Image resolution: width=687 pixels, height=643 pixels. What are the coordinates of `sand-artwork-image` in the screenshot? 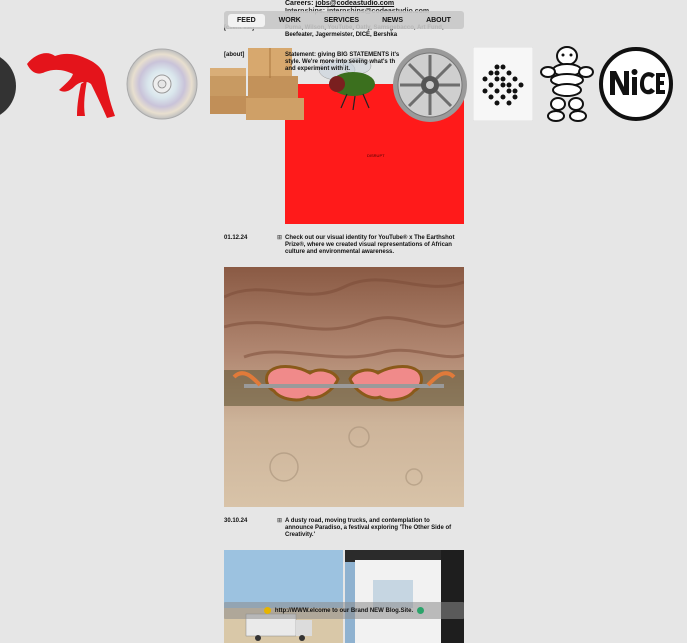 It's located at (344, 387).